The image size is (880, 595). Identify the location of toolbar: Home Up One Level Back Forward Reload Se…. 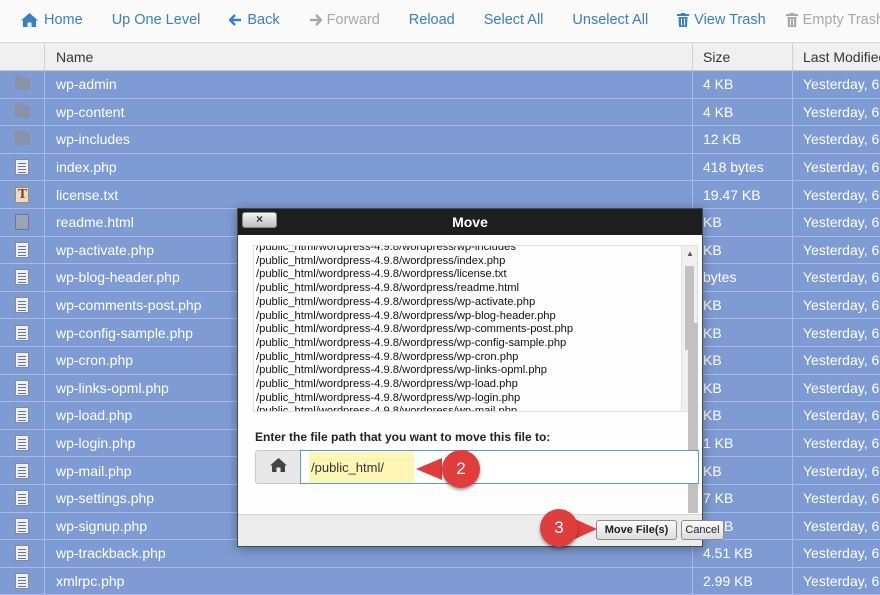
(440, 20).